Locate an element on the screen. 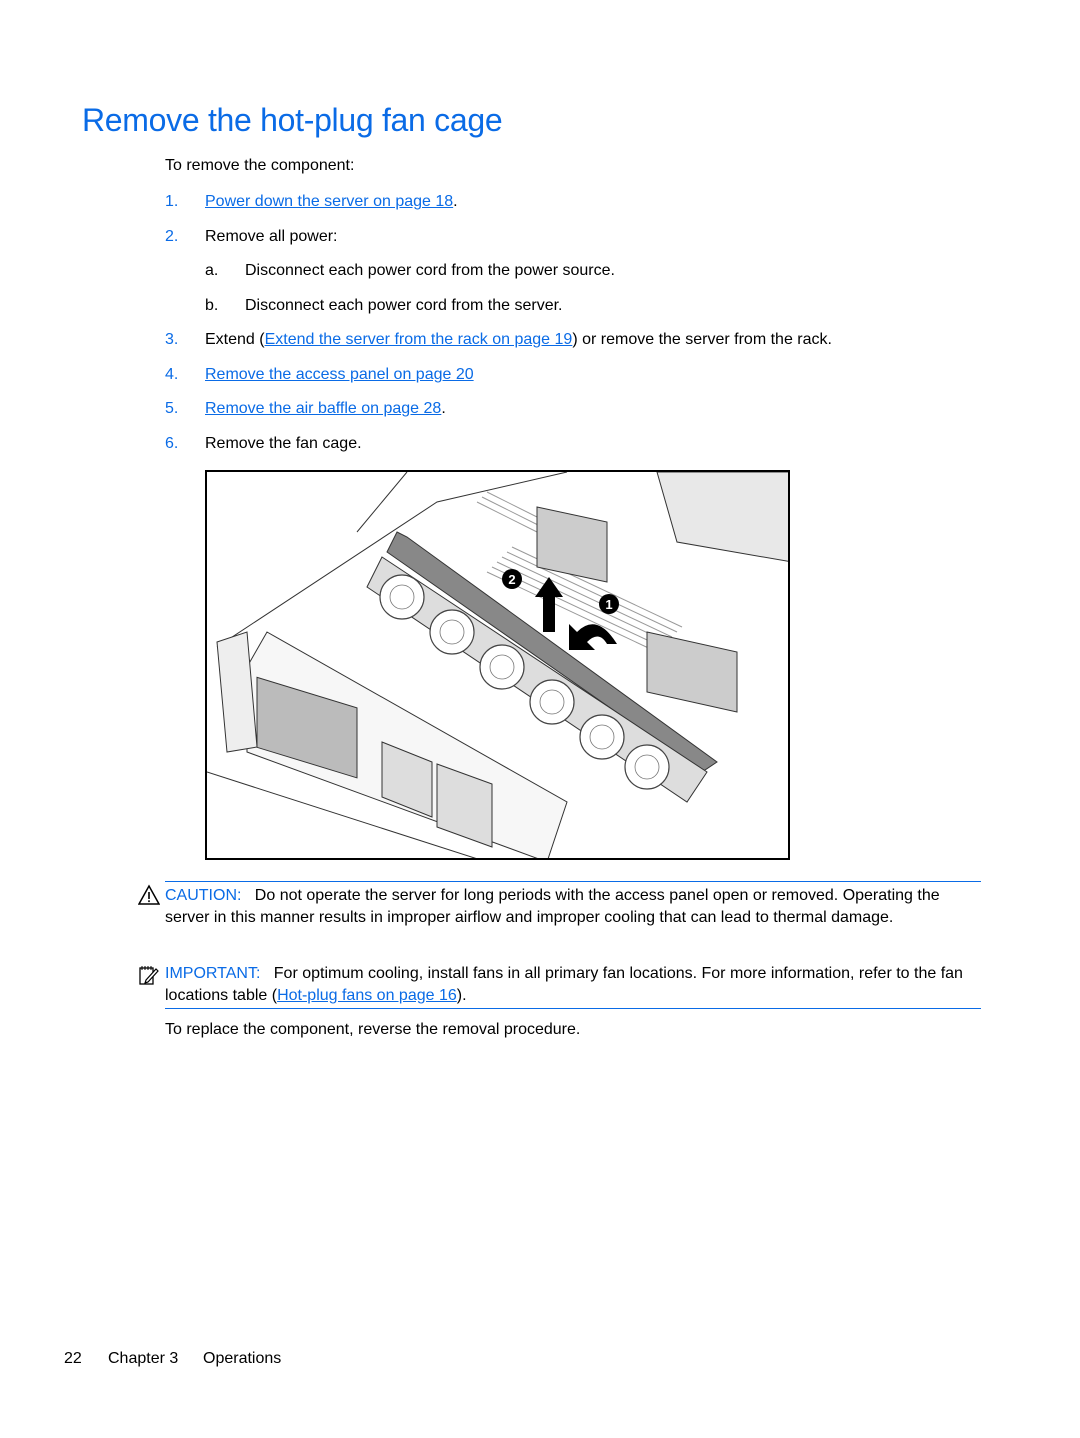 Image resolution: width=1080 pixels, height=1438 pixels. callout-1: 1 is located at coordinates (609, 604).